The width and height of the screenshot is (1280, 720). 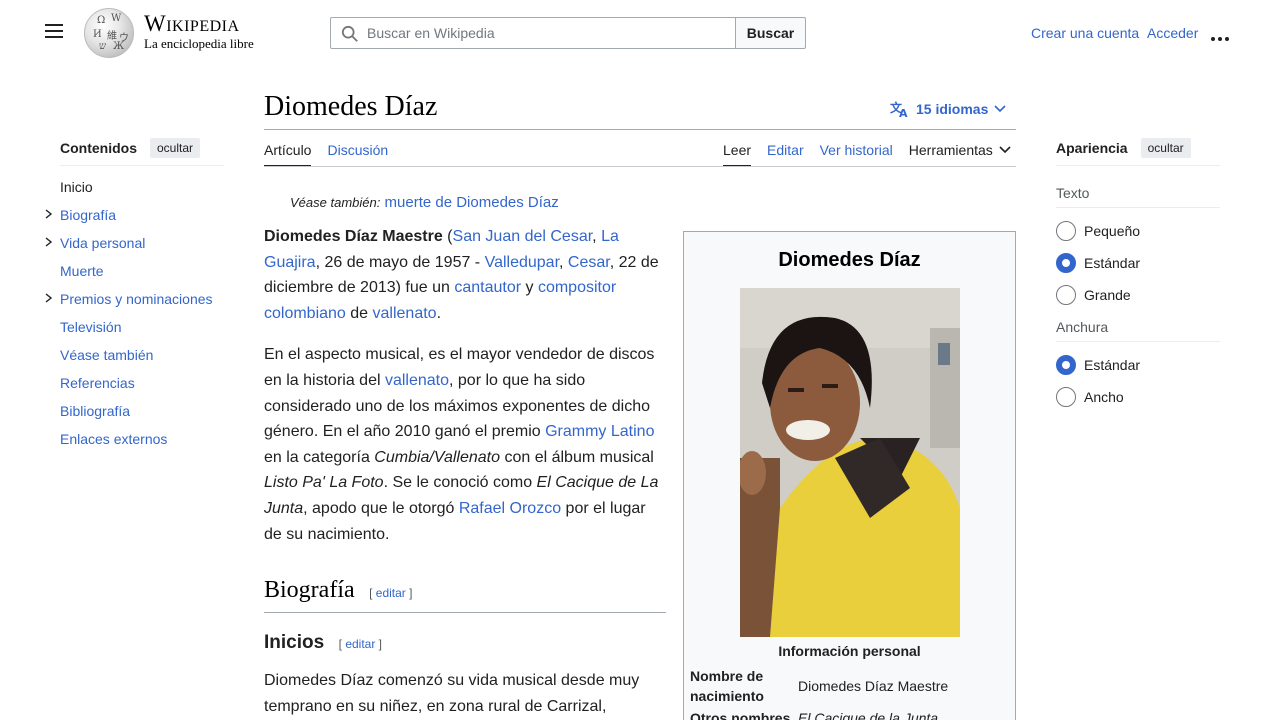 I want to click on subject-name: Diomedes Díaz Maestre, so click(x=353, y=236).